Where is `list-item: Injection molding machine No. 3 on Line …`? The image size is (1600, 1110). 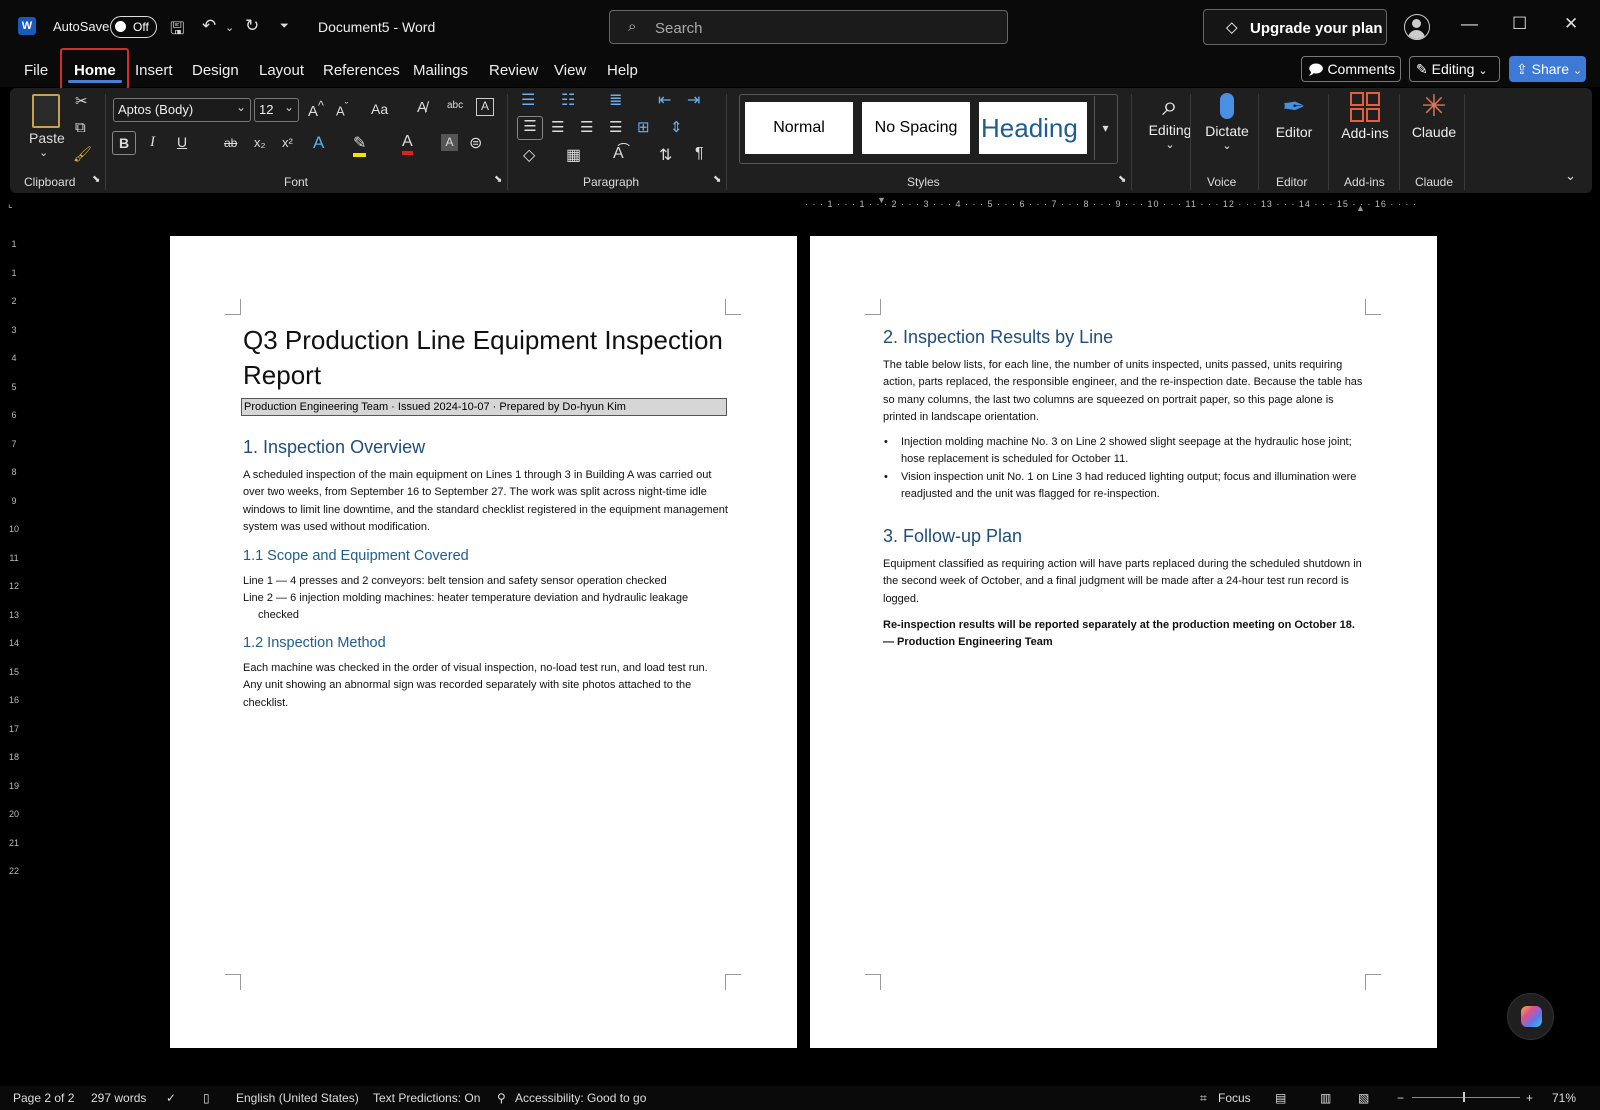 list-item: Injection molding machine No. 3 on Line … is located at coordinates (1125, 451).